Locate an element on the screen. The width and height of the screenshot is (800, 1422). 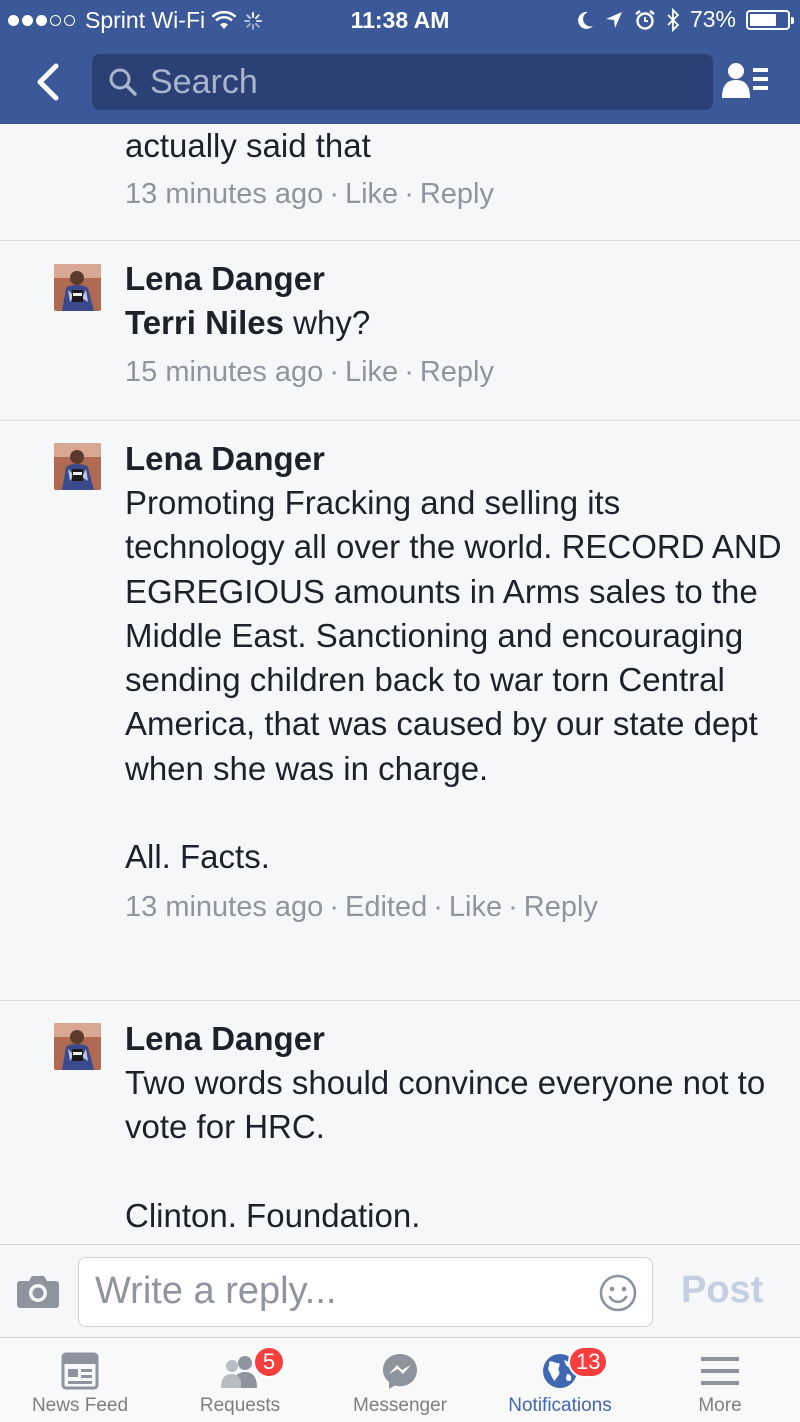
emoji-button is located at coordinates (618, 1293).